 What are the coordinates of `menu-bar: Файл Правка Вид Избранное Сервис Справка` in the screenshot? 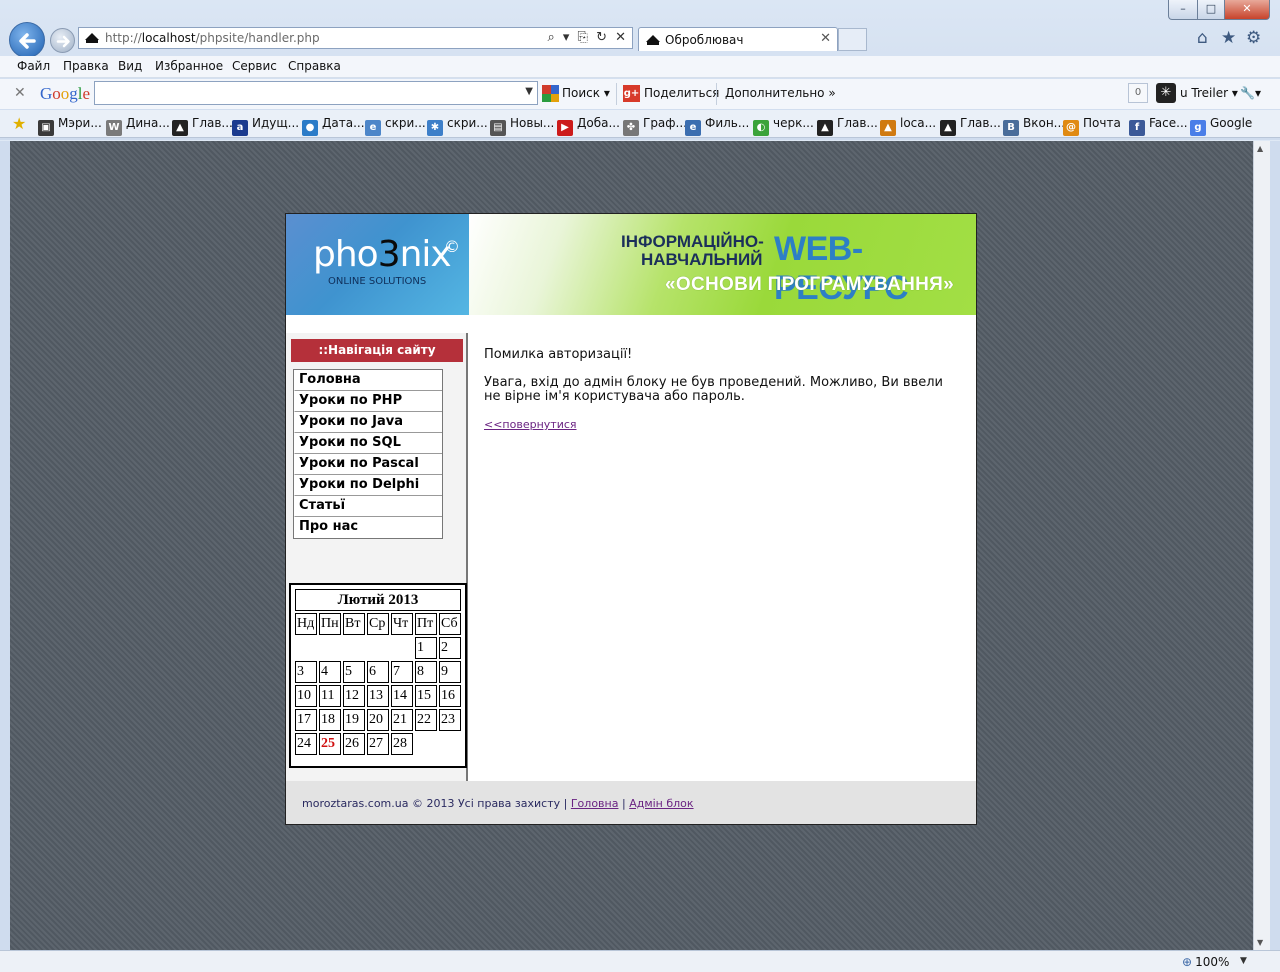 It's located at (640, 67).